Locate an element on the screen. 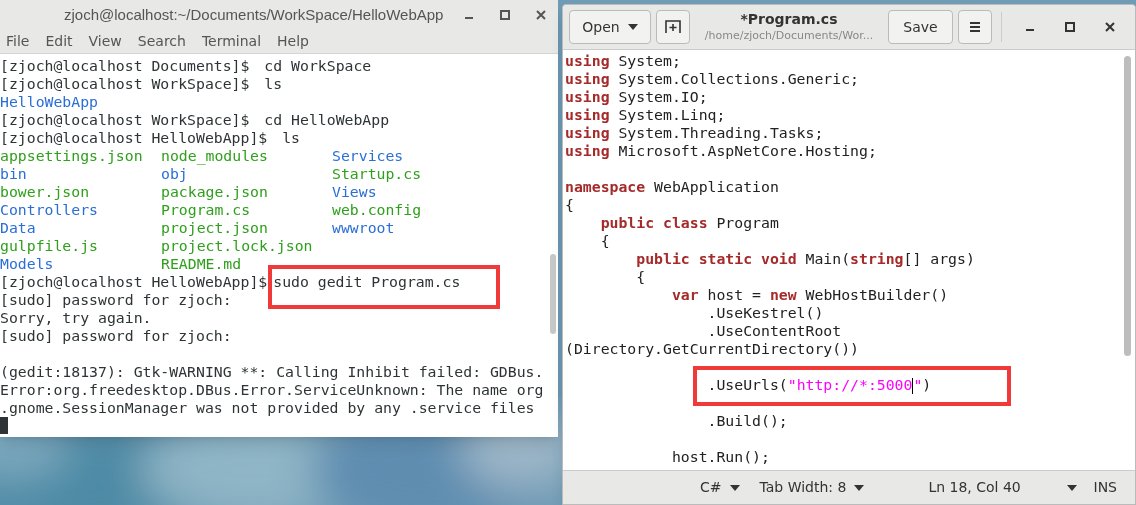  code-line: using System.Threading.Tasks; is located at coordinates (694, 132).